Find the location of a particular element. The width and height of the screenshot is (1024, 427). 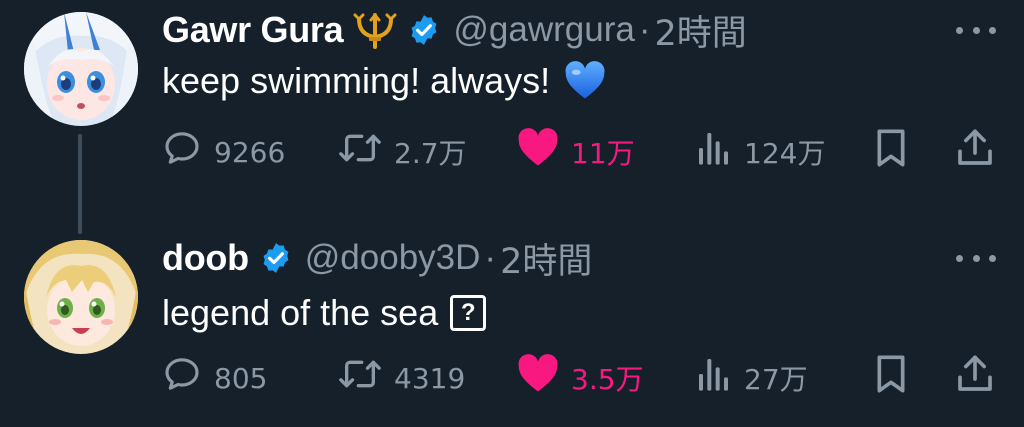

reply-button: 805 is located at coordinates (214, 378).